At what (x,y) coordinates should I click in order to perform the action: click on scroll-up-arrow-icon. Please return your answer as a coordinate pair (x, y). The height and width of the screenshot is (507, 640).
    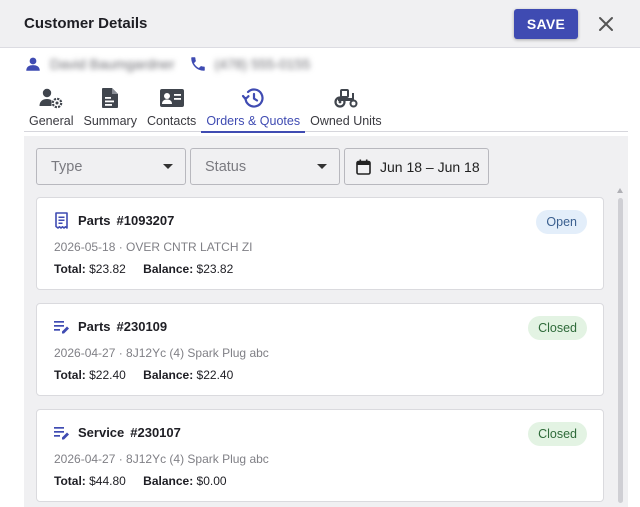
    Looking at the image, I should click on (620, 190).